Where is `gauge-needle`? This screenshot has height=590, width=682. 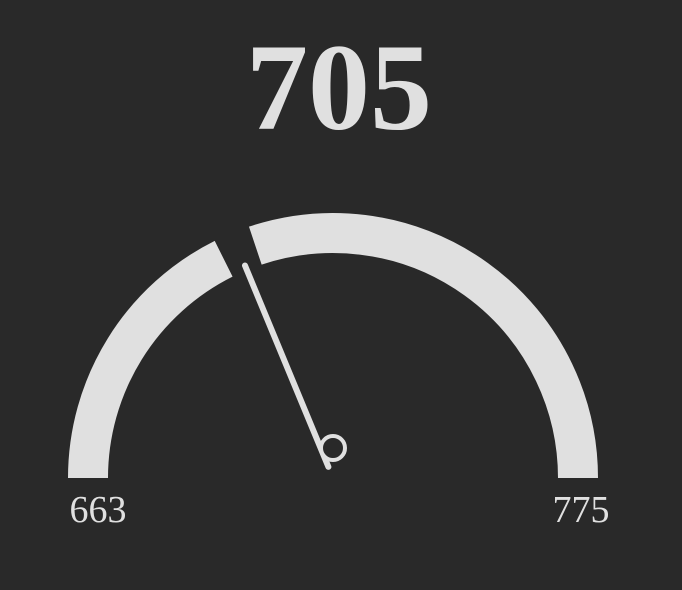 gauge-needle is located at coordinates (286, 366).